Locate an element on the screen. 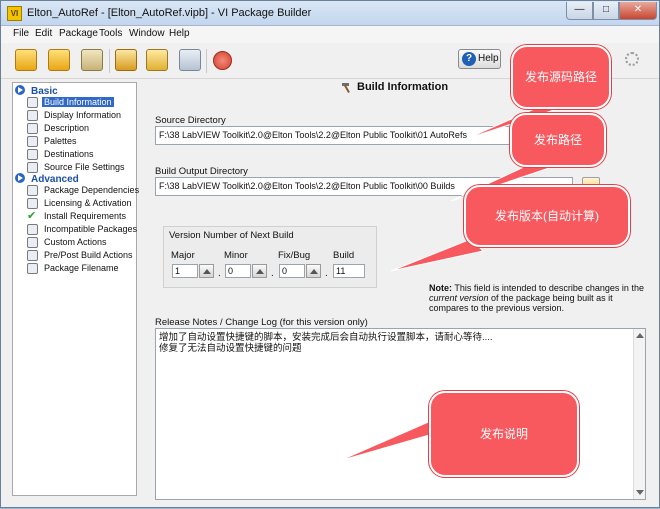 Image resolution: width=660 pixels, height=509 pixels. save-package-icon is located at coordinates (92, 60).